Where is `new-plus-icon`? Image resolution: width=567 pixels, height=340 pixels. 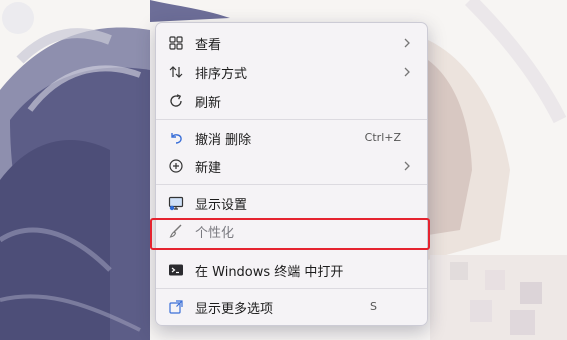 new-plus-icon is located at coordinates (176, 166).